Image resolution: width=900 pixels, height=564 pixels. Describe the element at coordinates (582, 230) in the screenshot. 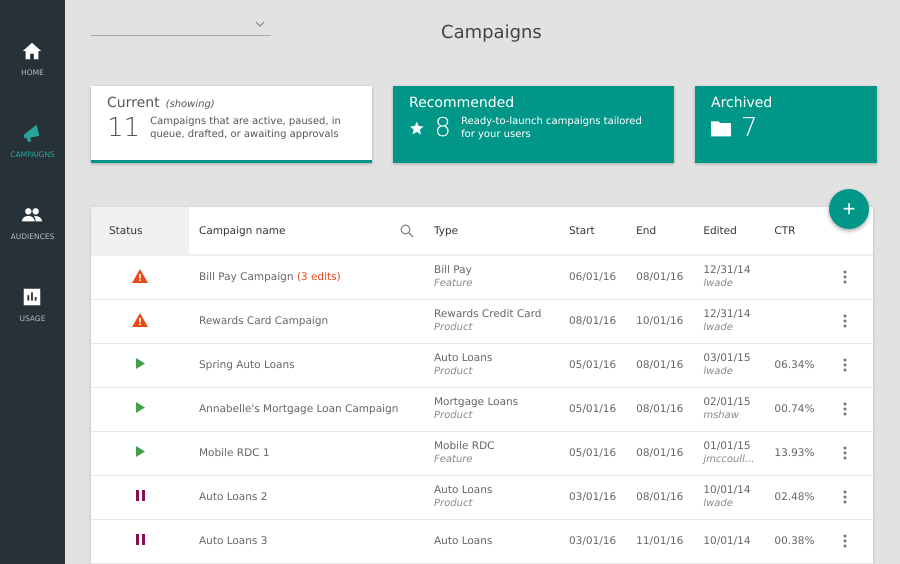

I see `column-header: Start` at that location.